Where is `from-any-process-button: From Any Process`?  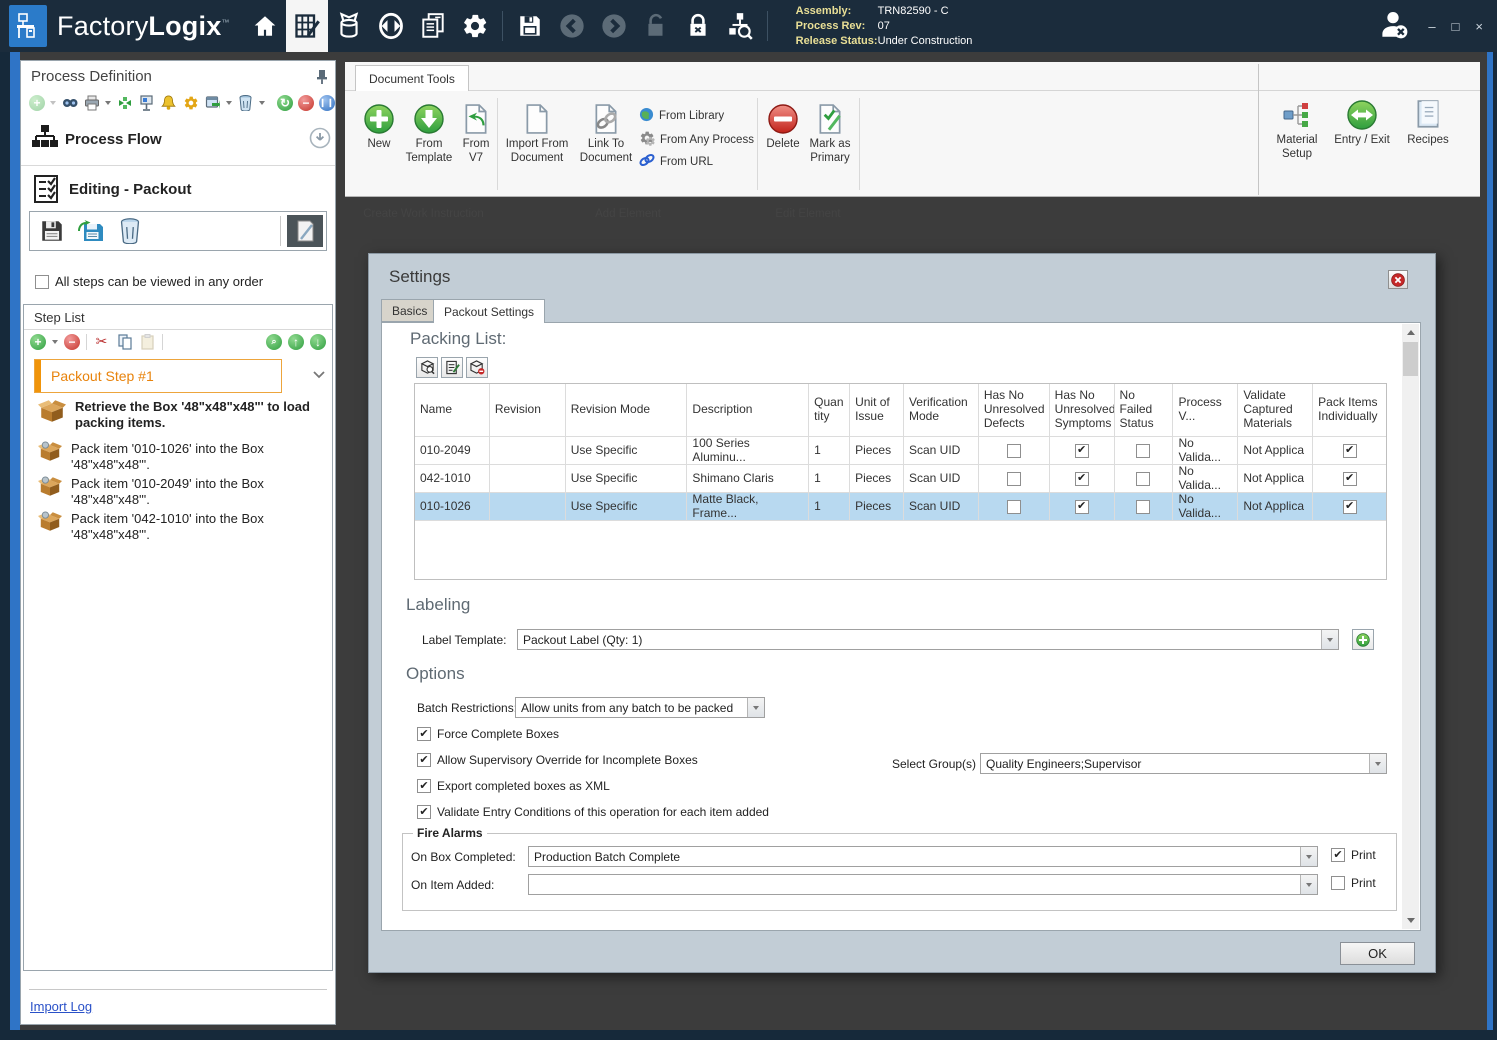
from-any-process-button: From Any Process is located at coordinates (696, 139).